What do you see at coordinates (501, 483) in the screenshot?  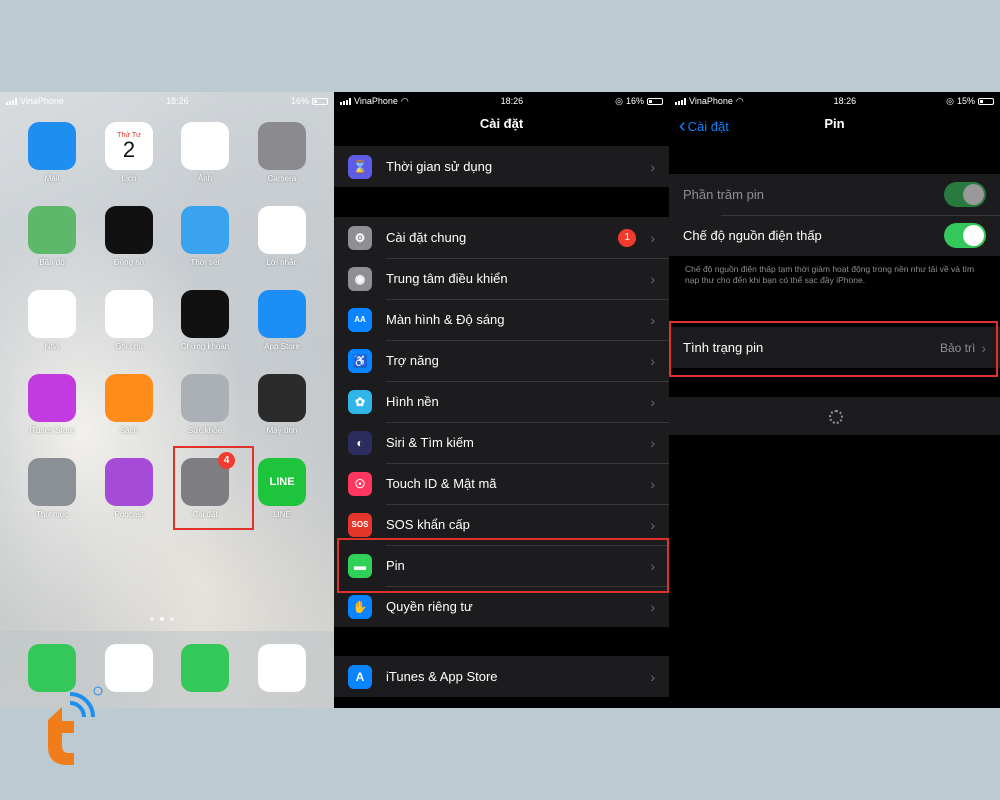 I see `settings-row-fingerprint: ☉ Touch ID & Mật mã ›` at bounding box center [501, 483].